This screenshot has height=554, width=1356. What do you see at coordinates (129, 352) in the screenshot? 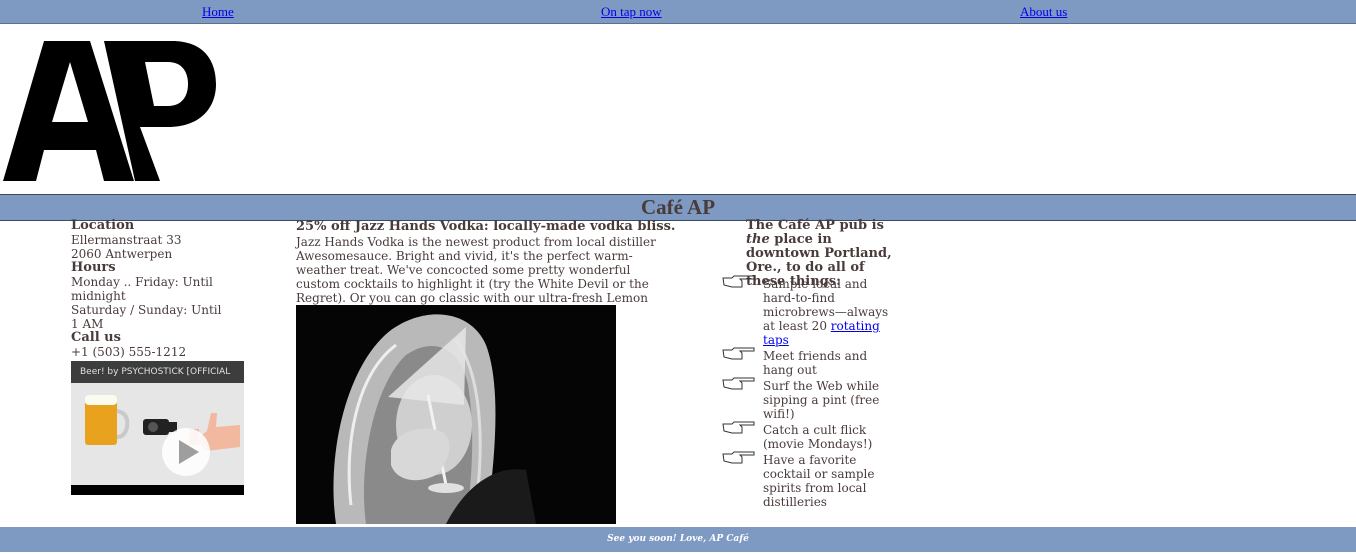
I see `phone-number: +1 (503) 555-1212` at bounding box center [129, 352].